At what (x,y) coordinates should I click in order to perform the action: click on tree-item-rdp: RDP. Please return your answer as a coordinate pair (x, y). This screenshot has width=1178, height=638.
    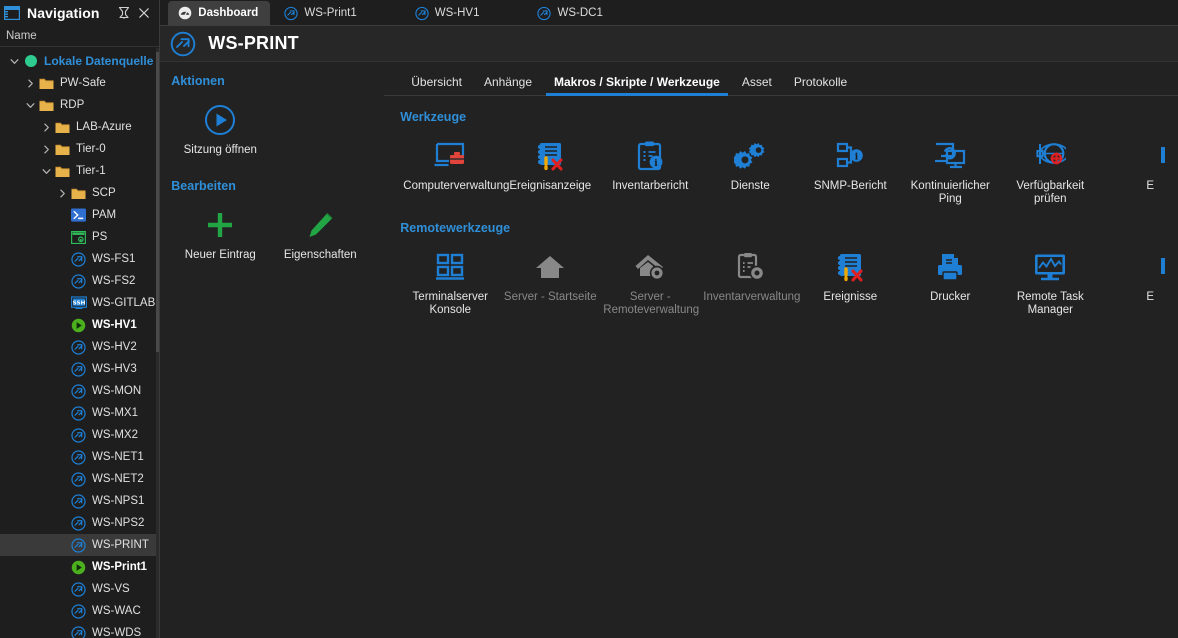
    Looking at the image, I should click on (79, 105).